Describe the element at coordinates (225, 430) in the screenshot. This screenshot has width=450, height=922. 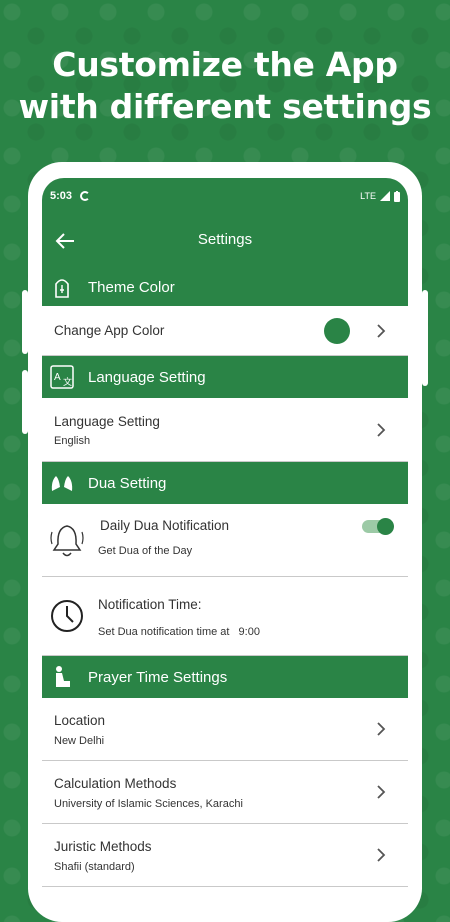
I see `language-setting-row: Language Setting English` at that location.